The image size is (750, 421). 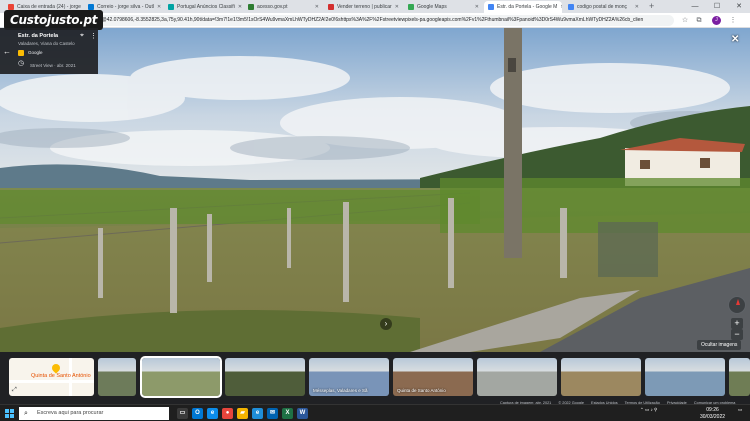 I want to click on provider-label: Google, so click(x=35, y=52).